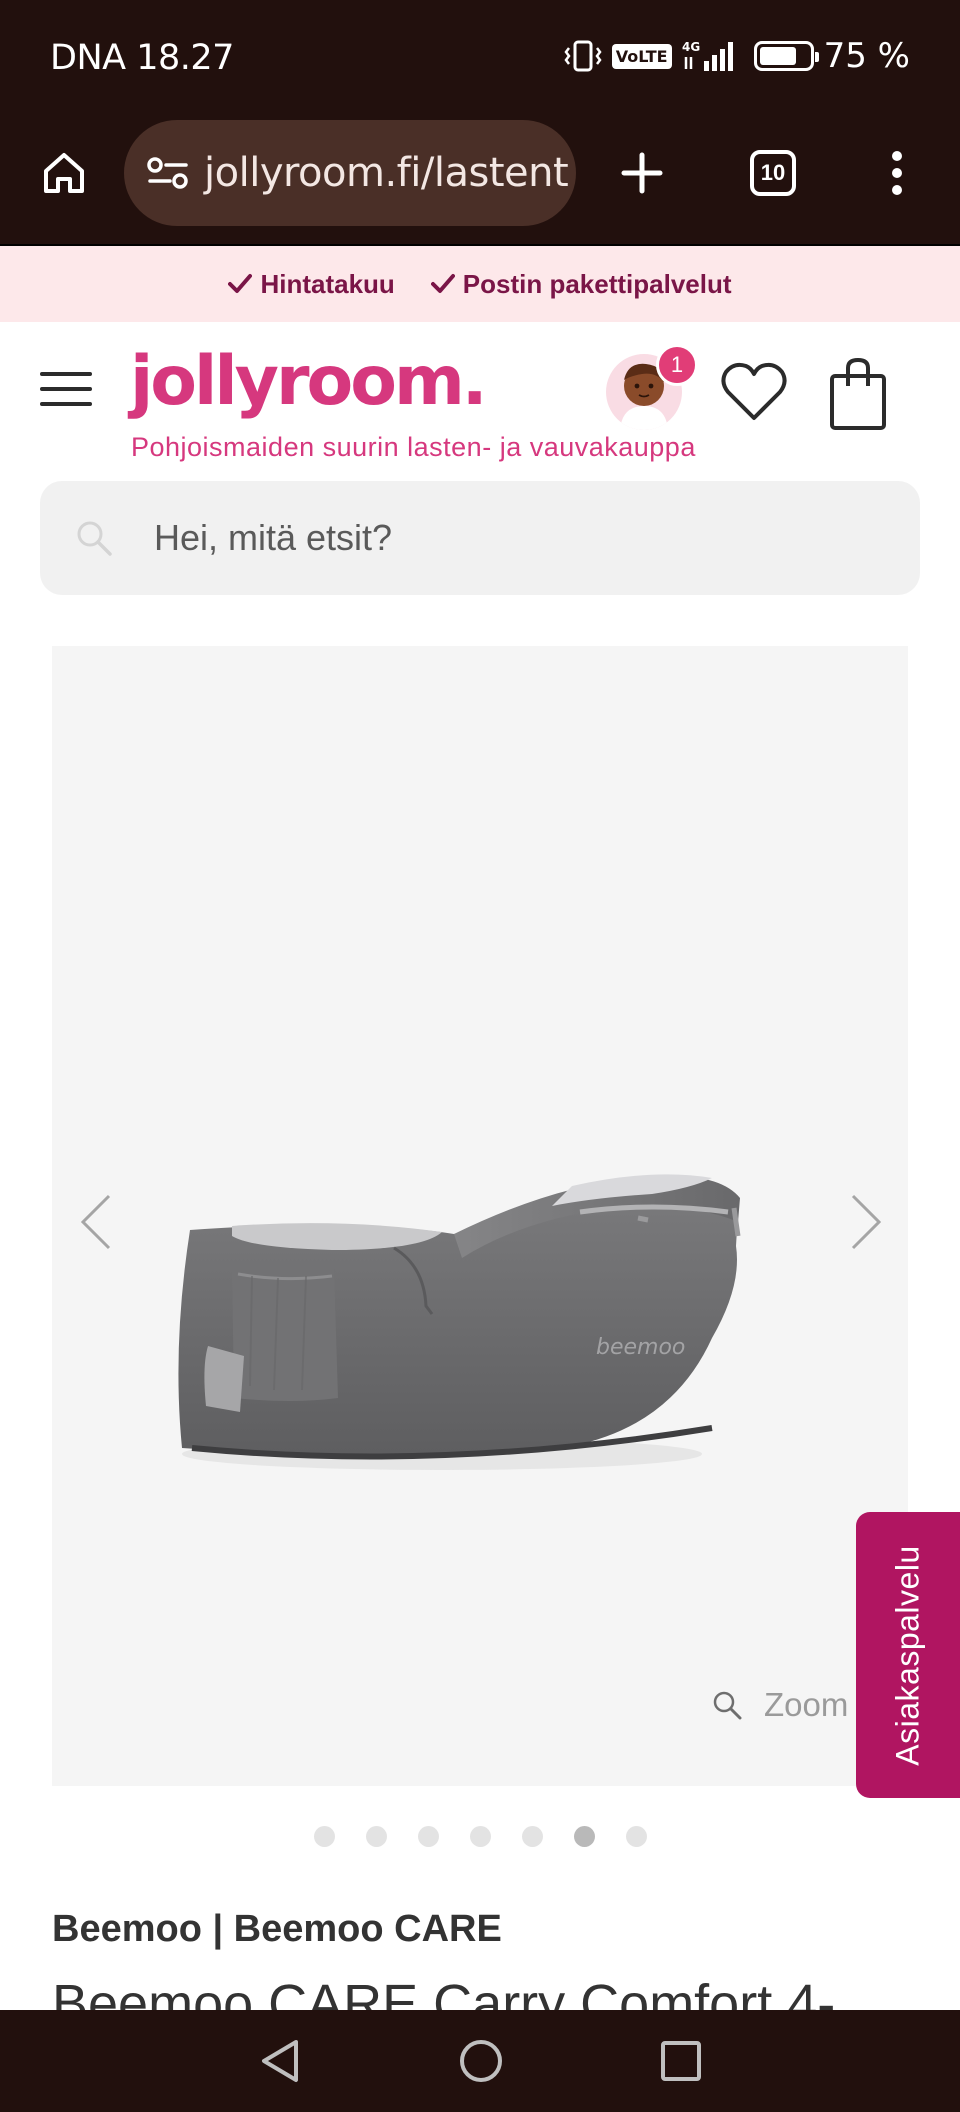 The height and width of the screenshot is (2112, 960). I want to click on chevron-right-icon, so click(866, 1222).